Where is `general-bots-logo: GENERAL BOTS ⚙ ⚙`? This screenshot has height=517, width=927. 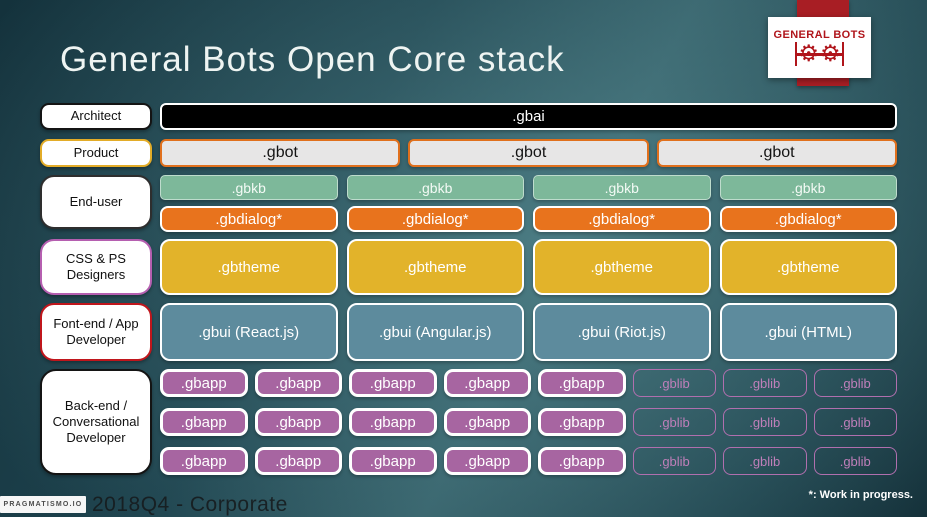 general-bots-logo: GENERAL BOTS ⚙ ⚙ is located at coordinates (819, 47).